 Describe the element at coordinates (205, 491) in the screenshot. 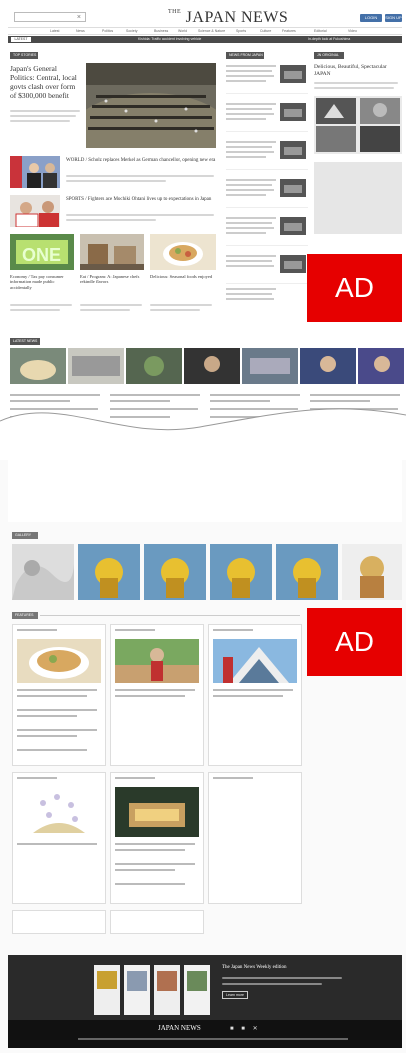

I see `lower-header-space` at that location.